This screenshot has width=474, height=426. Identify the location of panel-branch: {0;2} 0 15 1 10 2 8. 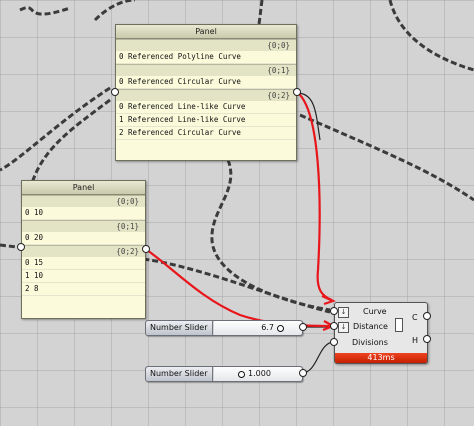
(83, 270).